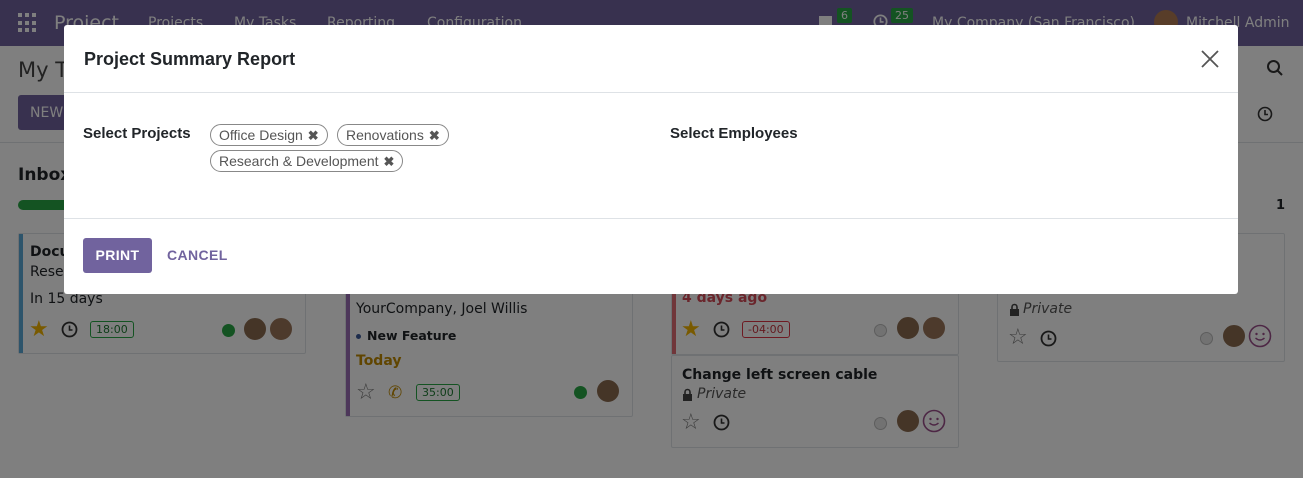 The width and height of the screenshot is (1303, 478). I want to click on project-tag-research-development: Research & Development ✖, so click(307, 161).